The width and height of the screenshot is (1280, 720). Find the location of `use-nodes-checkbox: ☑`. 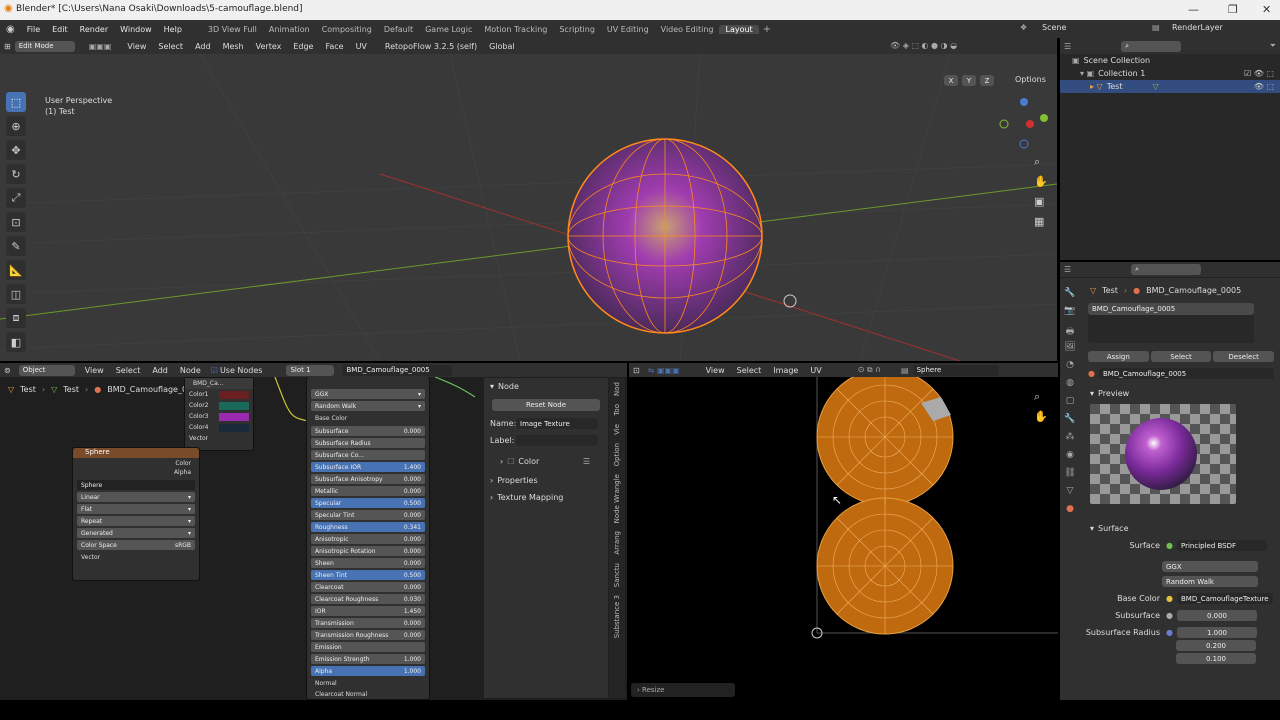

use-nodes-checkbox: ☑ is located at coordinates (214, 370).